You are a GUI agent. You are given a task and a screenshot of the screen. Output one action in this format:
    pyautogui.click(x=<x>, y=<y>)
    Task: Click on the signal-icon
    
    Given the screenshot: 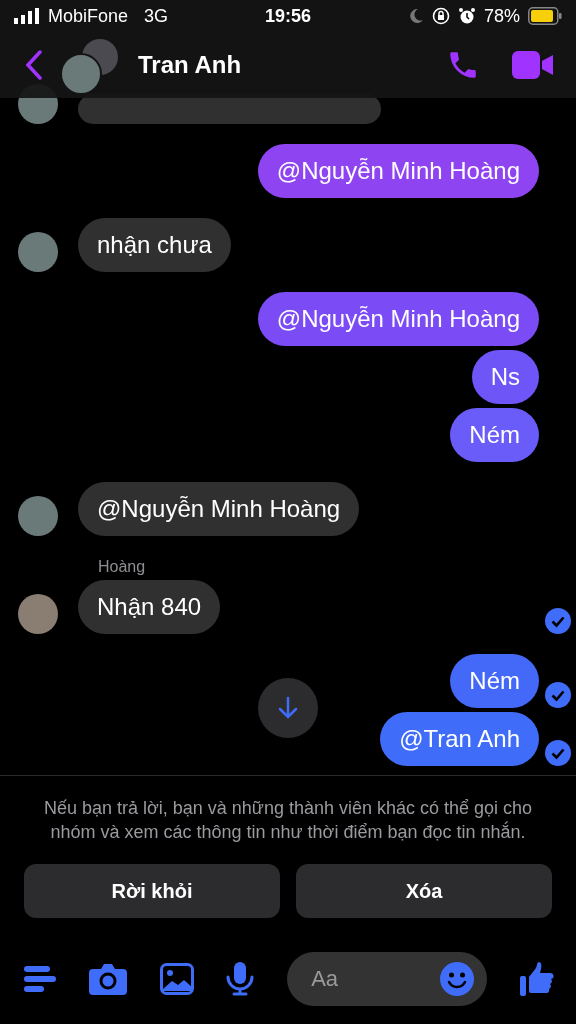 What is the action you would take?
    pyautogui.click(x=27, y=16)
    